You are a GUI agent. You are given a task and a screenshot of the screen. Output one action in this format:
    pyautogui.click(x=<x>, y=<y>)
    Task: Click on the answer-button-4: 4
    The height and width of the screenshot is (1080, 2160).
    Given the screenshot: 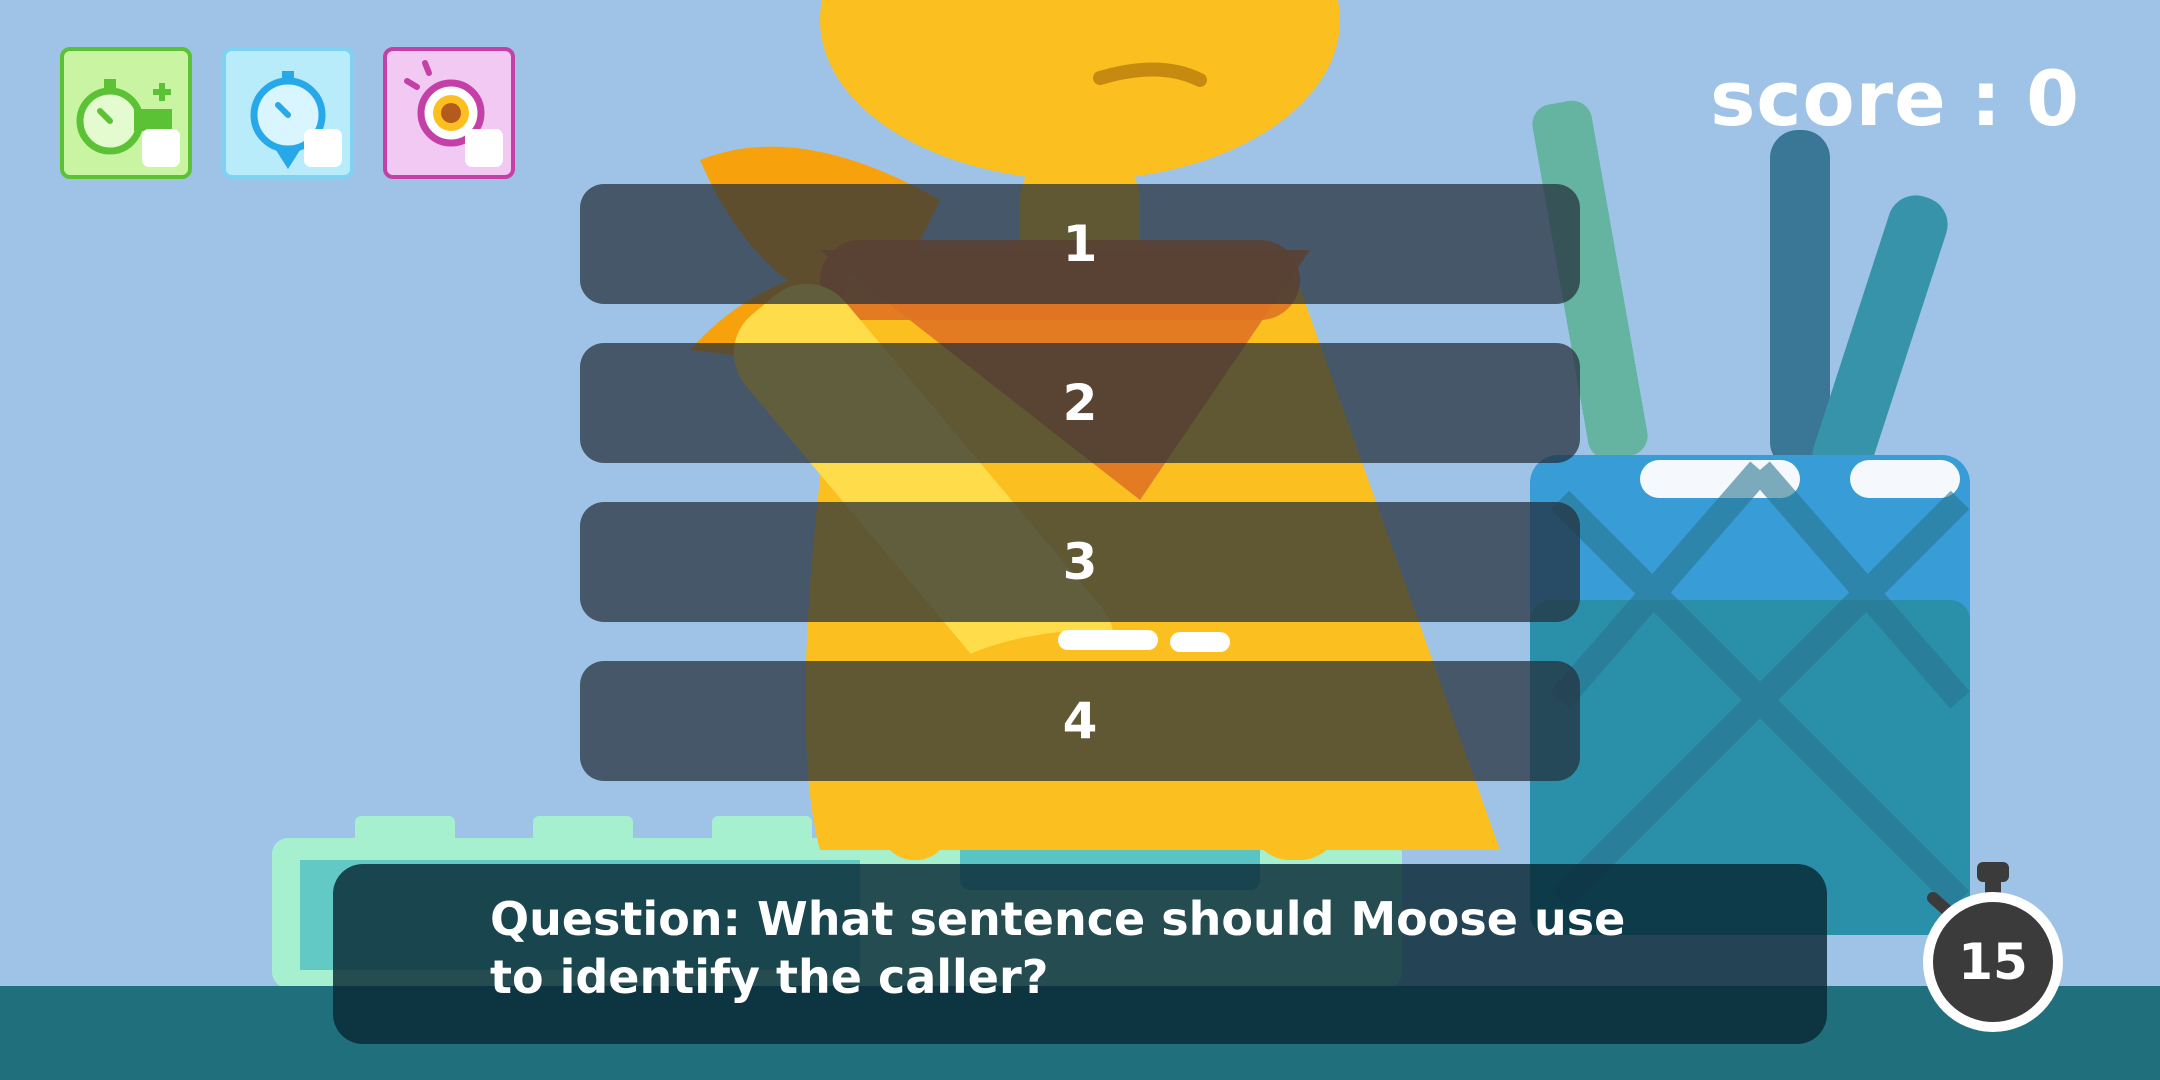 What is the action you would take?
    pyautogui.click(x=1080, y=721)
    